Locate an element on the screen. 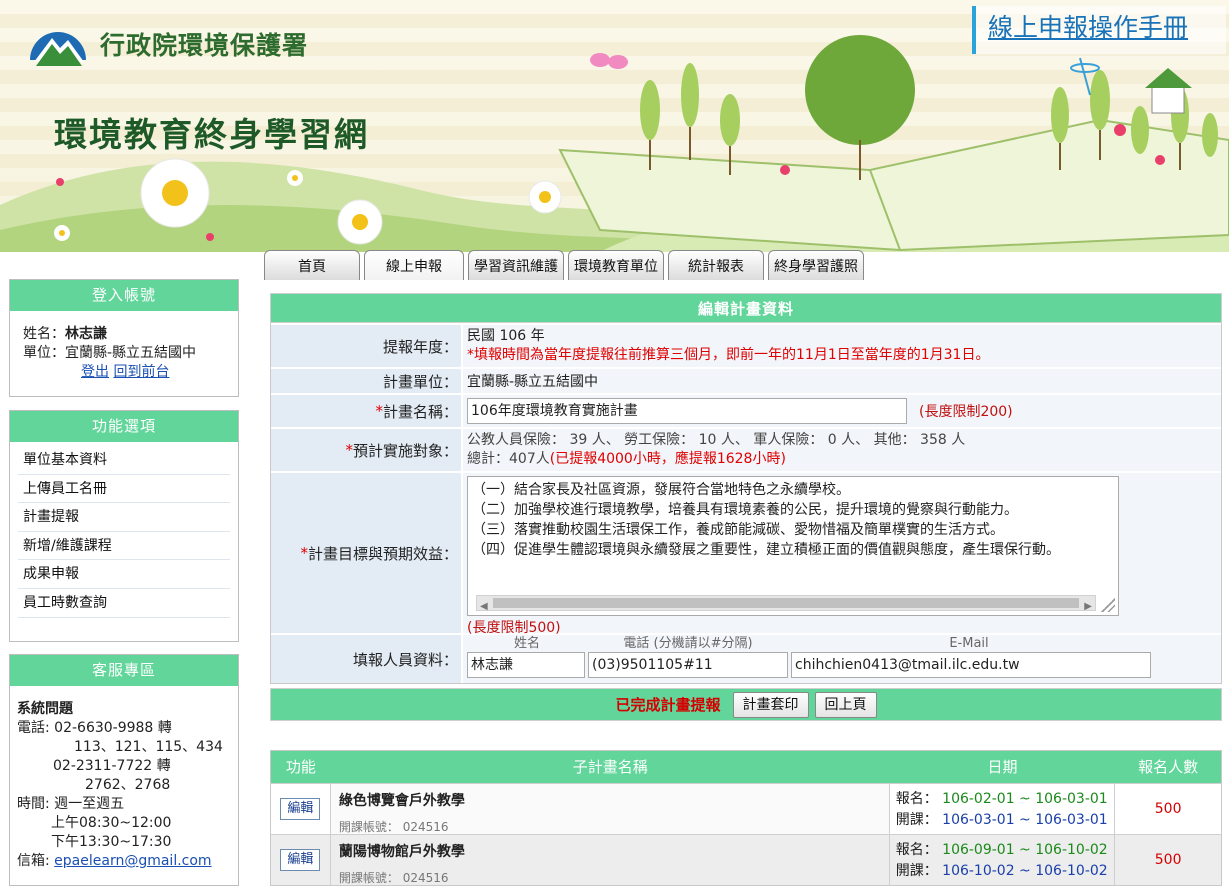  year-value: 民國 106 年 is located at coordinates (506, 336).